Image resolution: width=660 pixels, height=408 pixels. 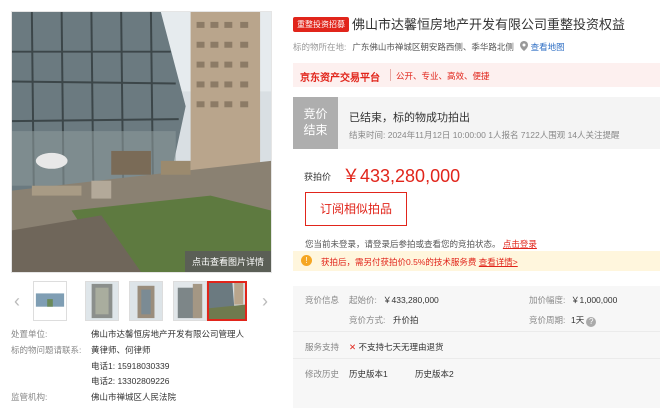 I want to click on phone-2: 电话2: 13302809226, so click(x=130, y=381).